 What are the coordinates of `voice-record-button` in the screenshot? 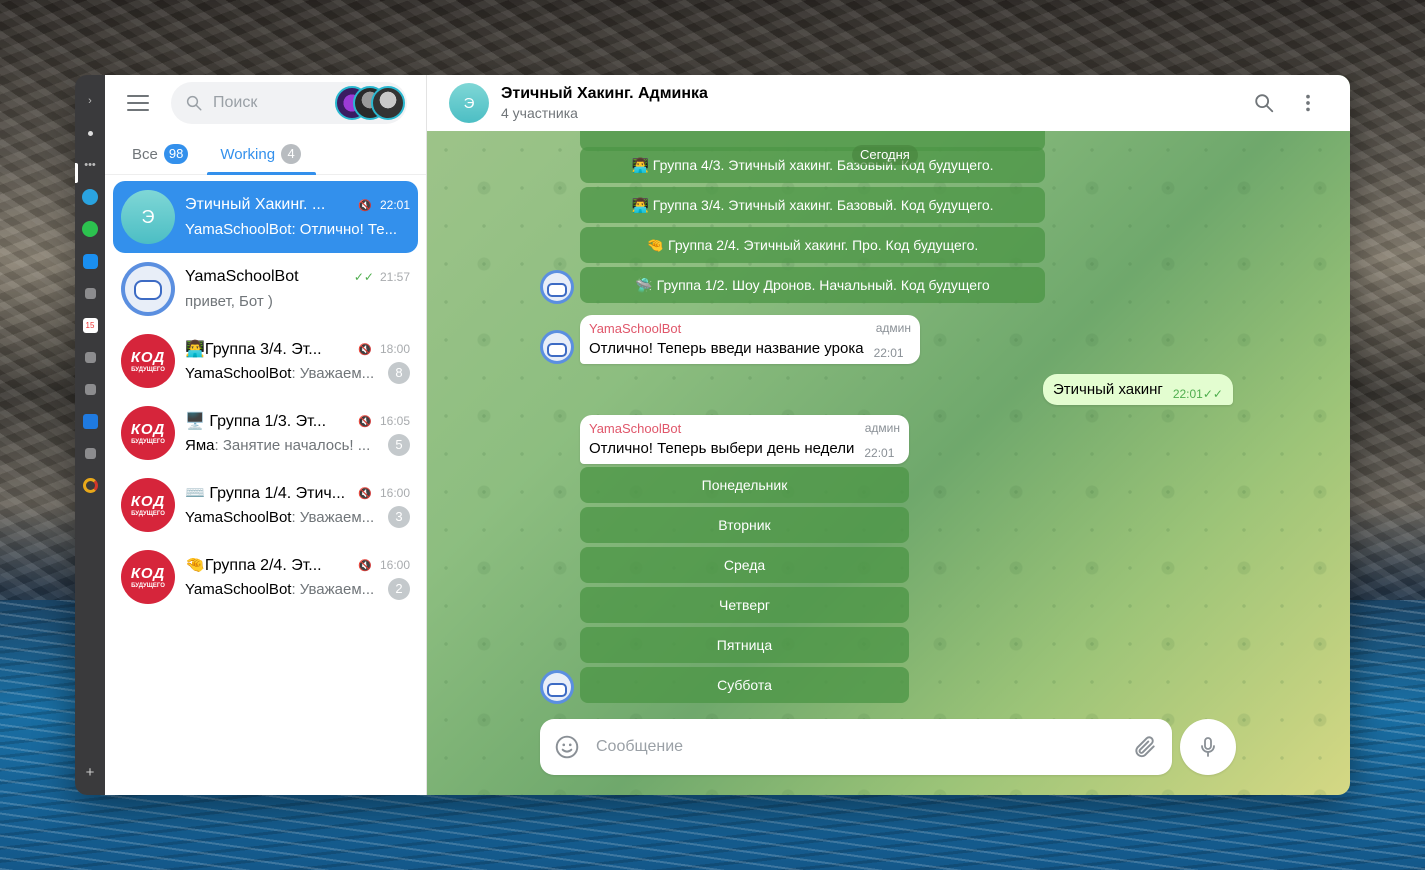 It's located at (1208, 747).